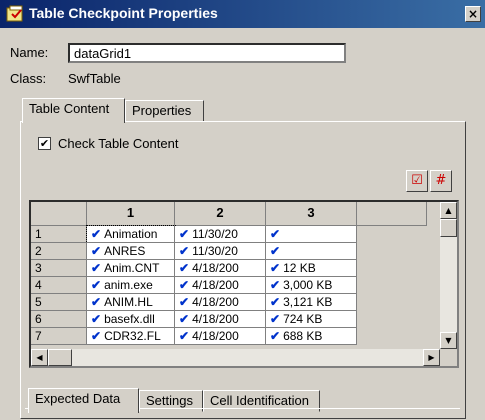  I want to click on table-cell: ✔ 12 KB, so click(311, 268).